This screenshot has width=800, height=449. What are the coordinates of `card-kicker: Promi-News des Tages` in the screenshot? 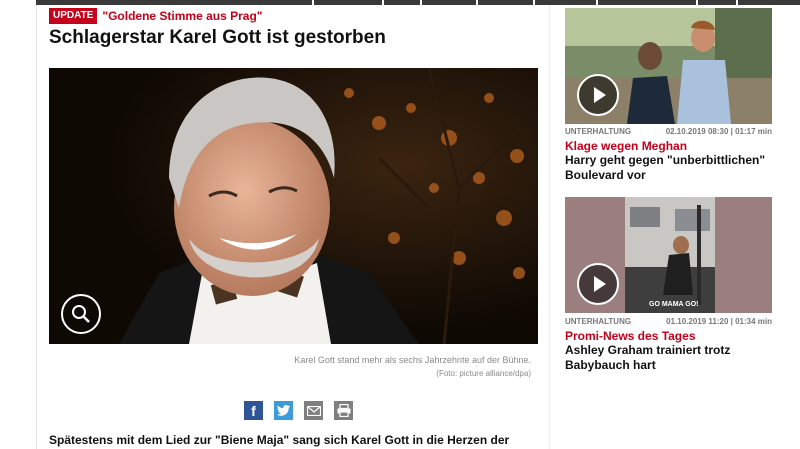 It's located at (630, 336).